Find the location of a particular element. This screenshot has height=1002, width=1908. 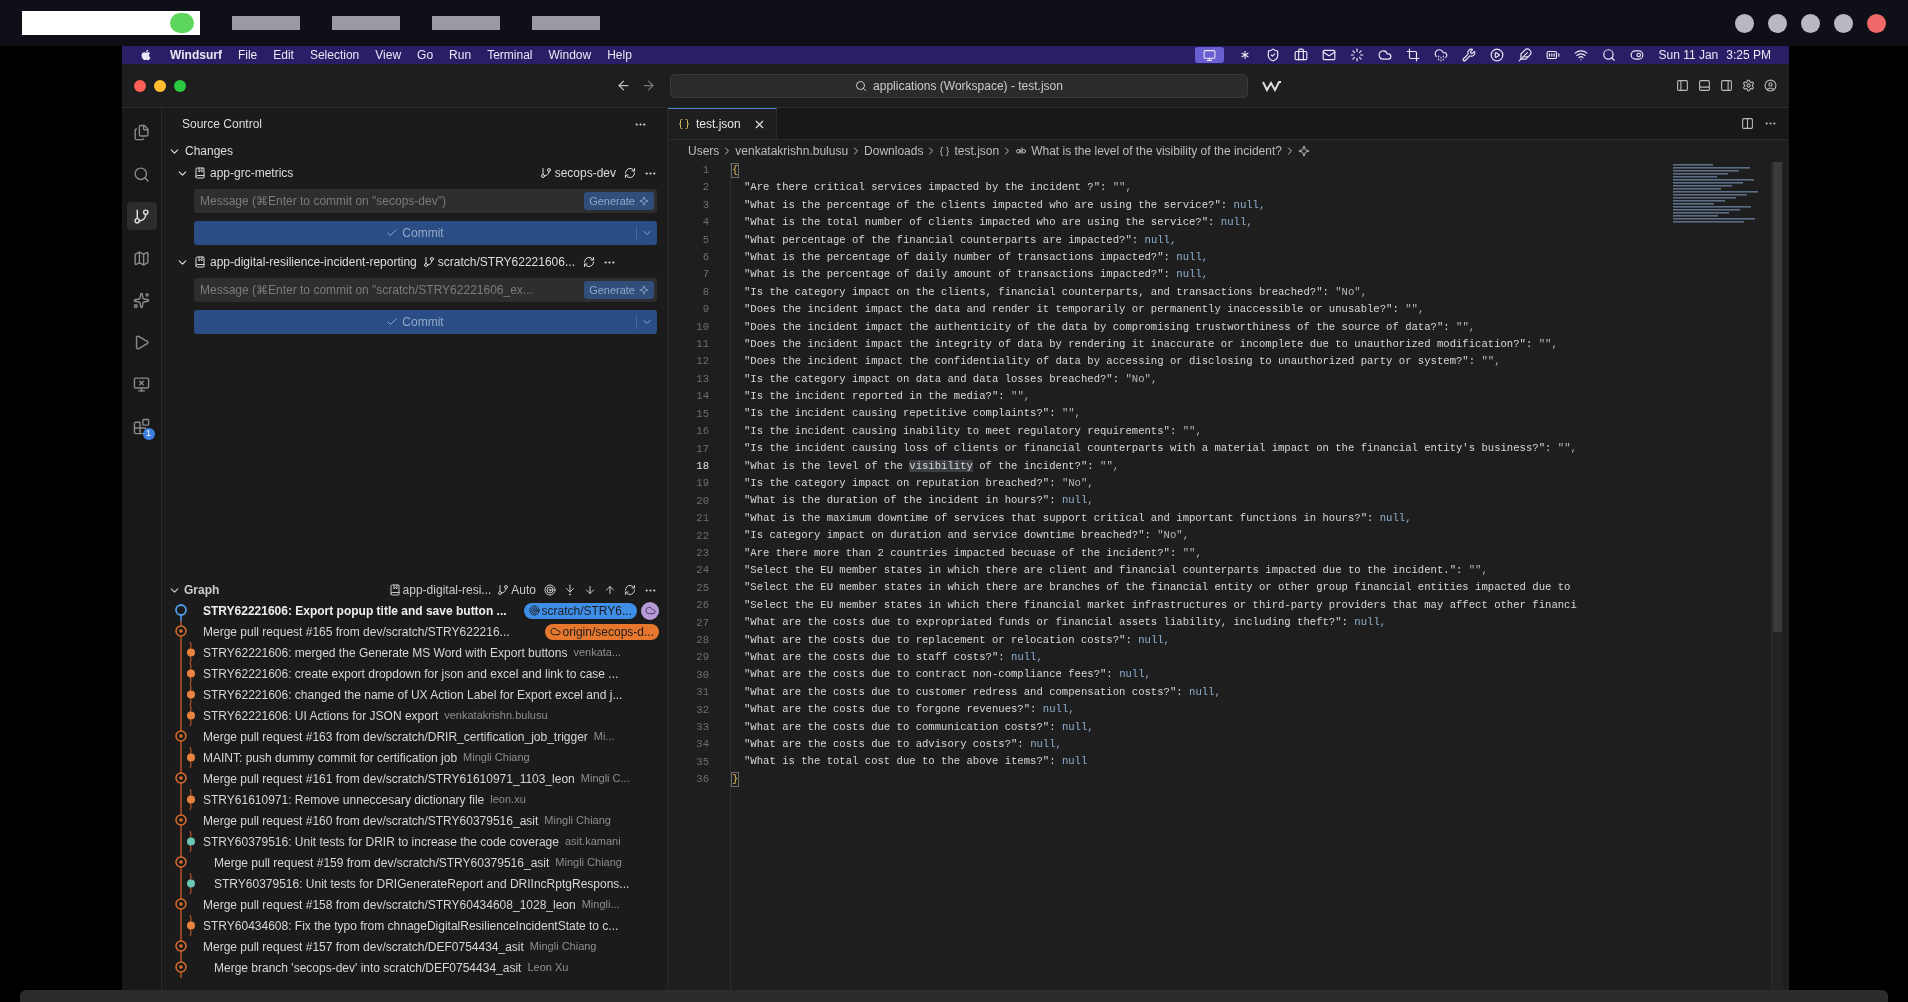

play-icon is located at coordinates (1497, 55).